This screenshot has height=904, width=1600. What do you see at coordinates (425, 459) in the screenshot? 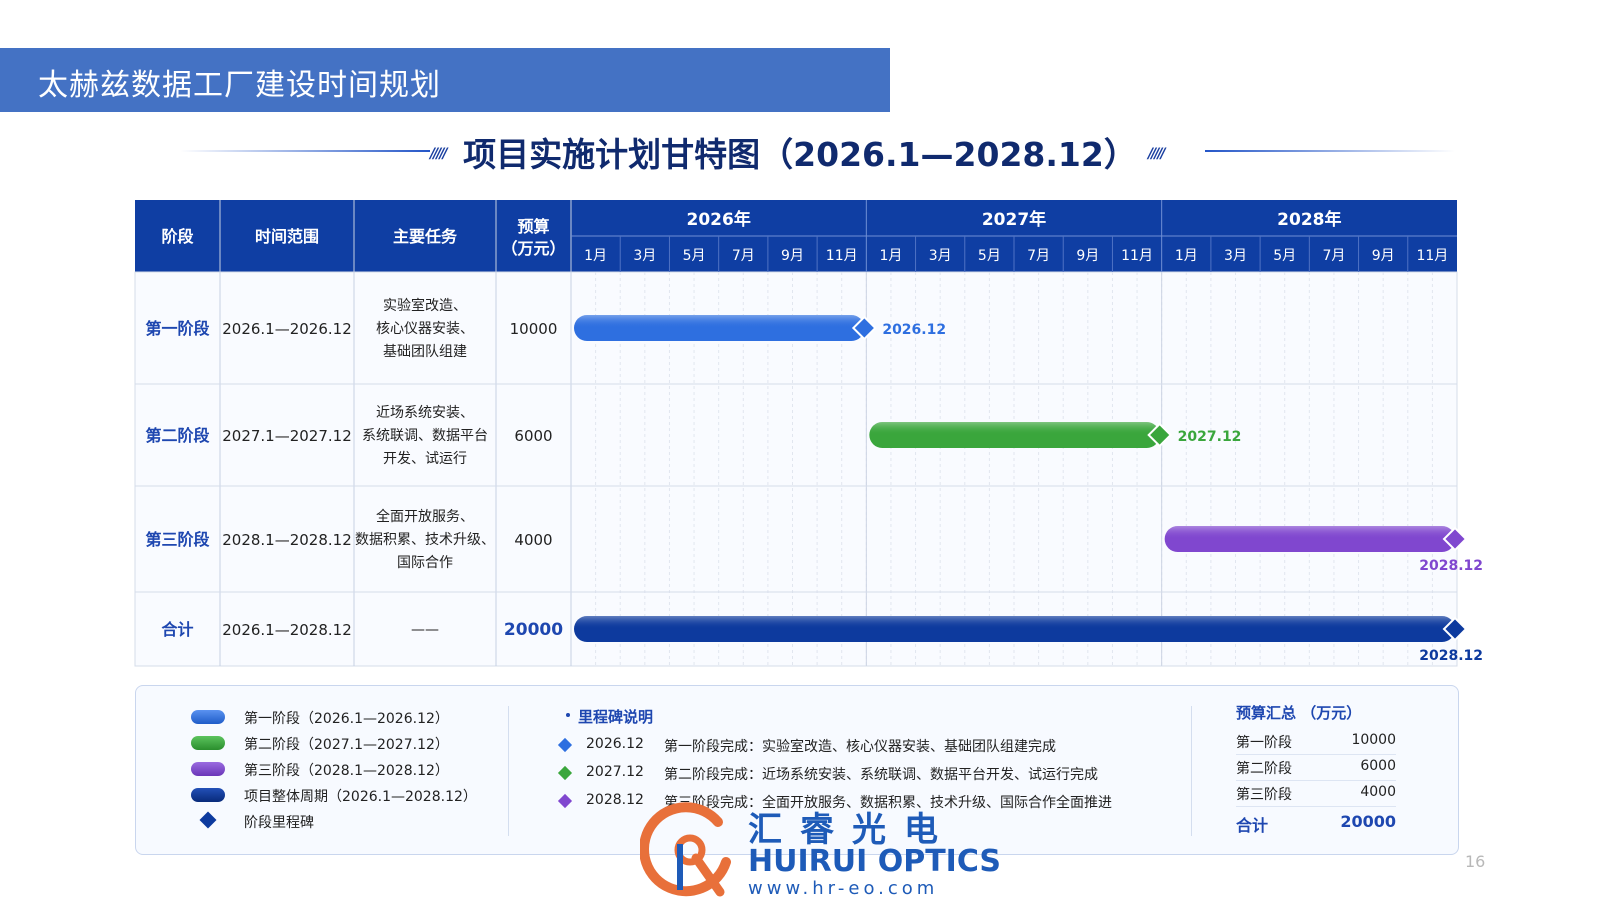
I see `task-text: 开发、试运行` at bounding box center [425, 459].